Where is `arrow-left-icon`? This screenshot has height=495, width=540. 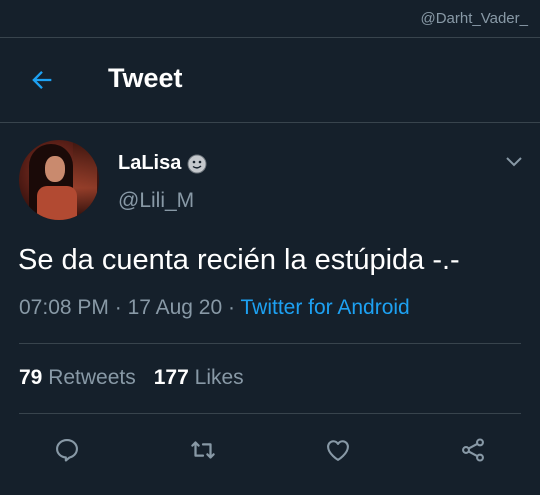
arrow-left-icon is located at coordinates (42, 80).